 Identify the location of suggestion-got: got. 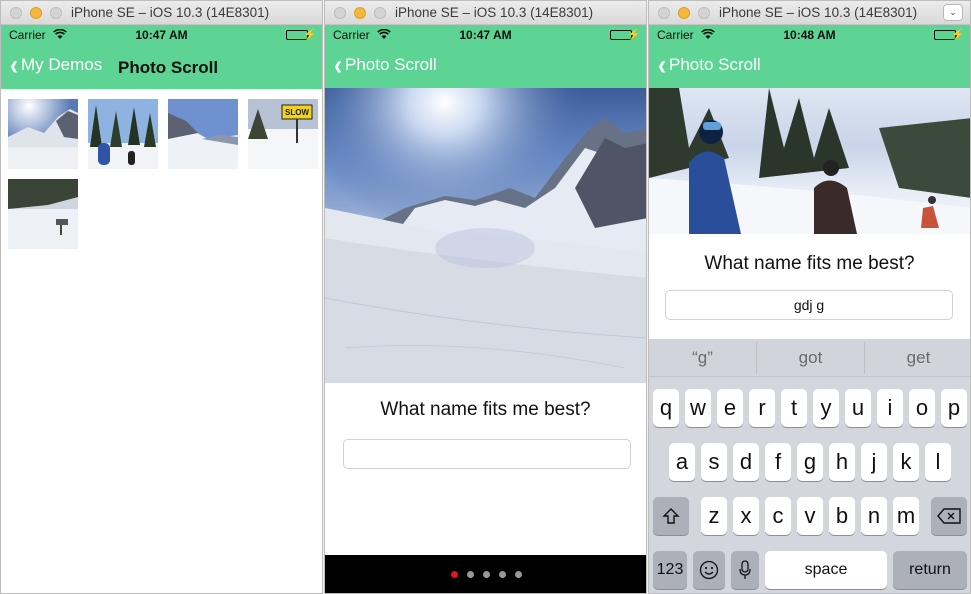
(810, 358).